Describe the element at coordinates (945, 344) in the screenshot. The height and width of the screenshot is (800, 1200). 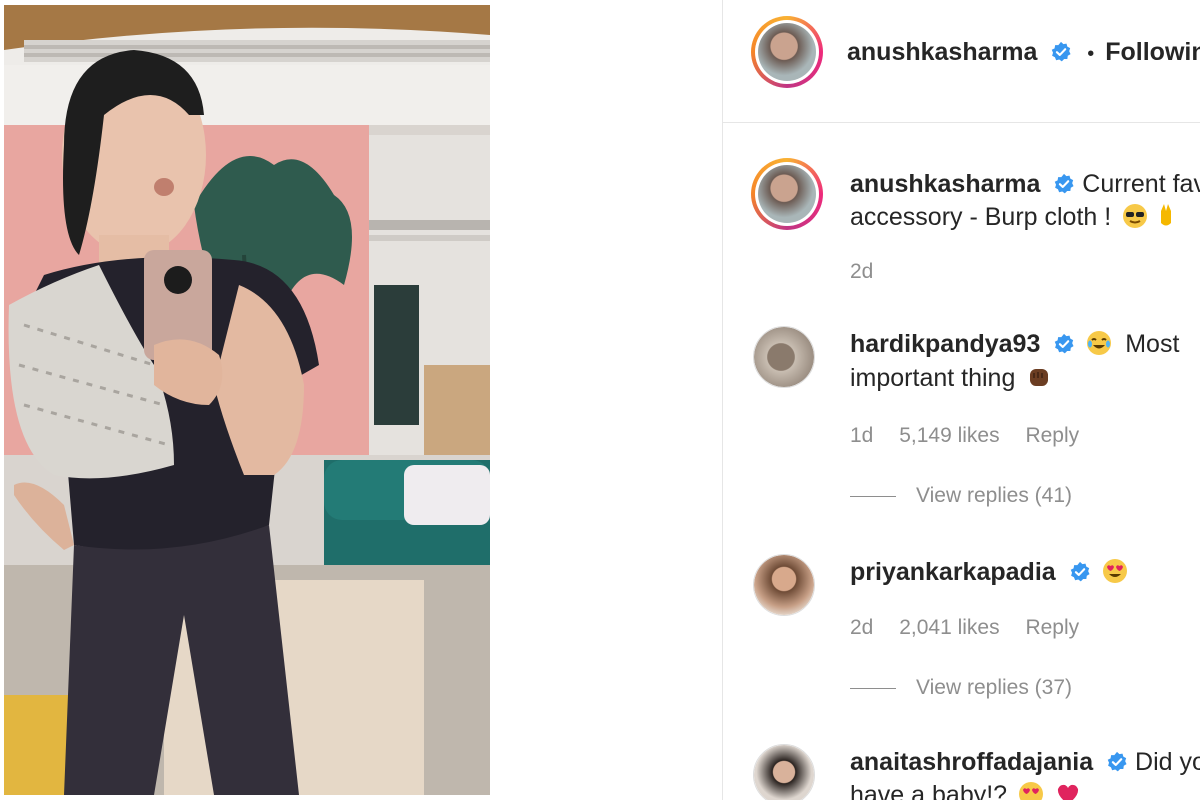
I see `comment-username: hardikpandya93` at that location.